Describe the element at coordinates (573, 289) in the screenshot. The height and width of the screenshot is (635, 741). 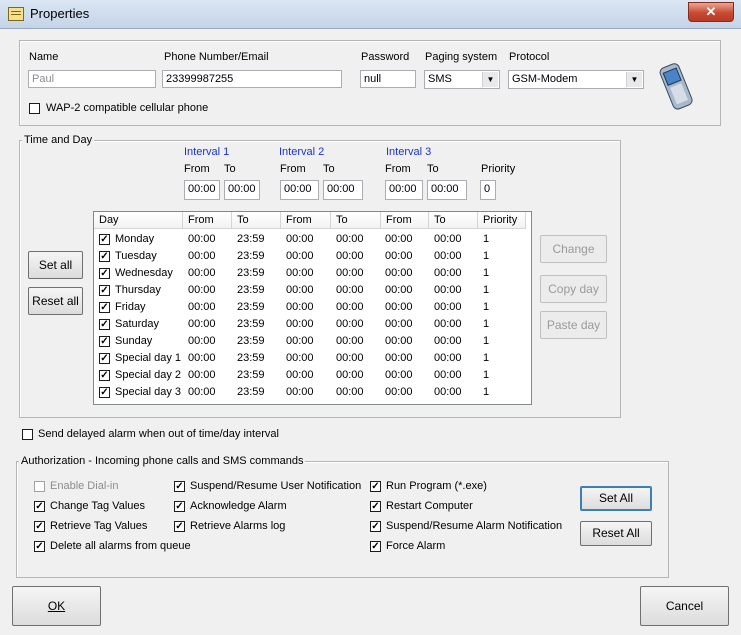
I see `copy-day-button: Copy day` at that location.